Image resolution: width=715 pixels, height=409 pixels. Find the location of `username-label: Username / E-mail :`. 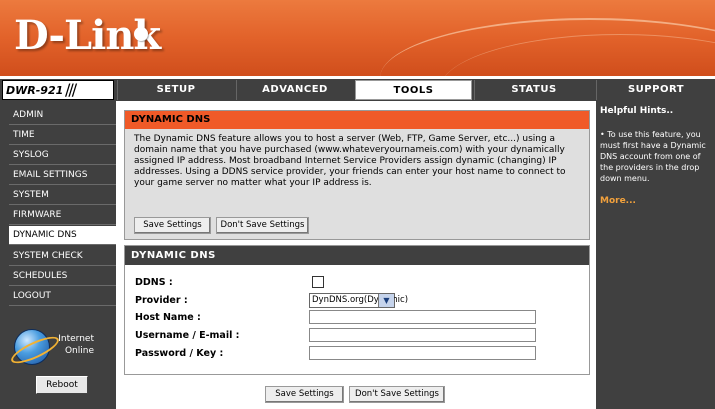

username-label: Username / E-mail : is located at coordinates (187, 335).